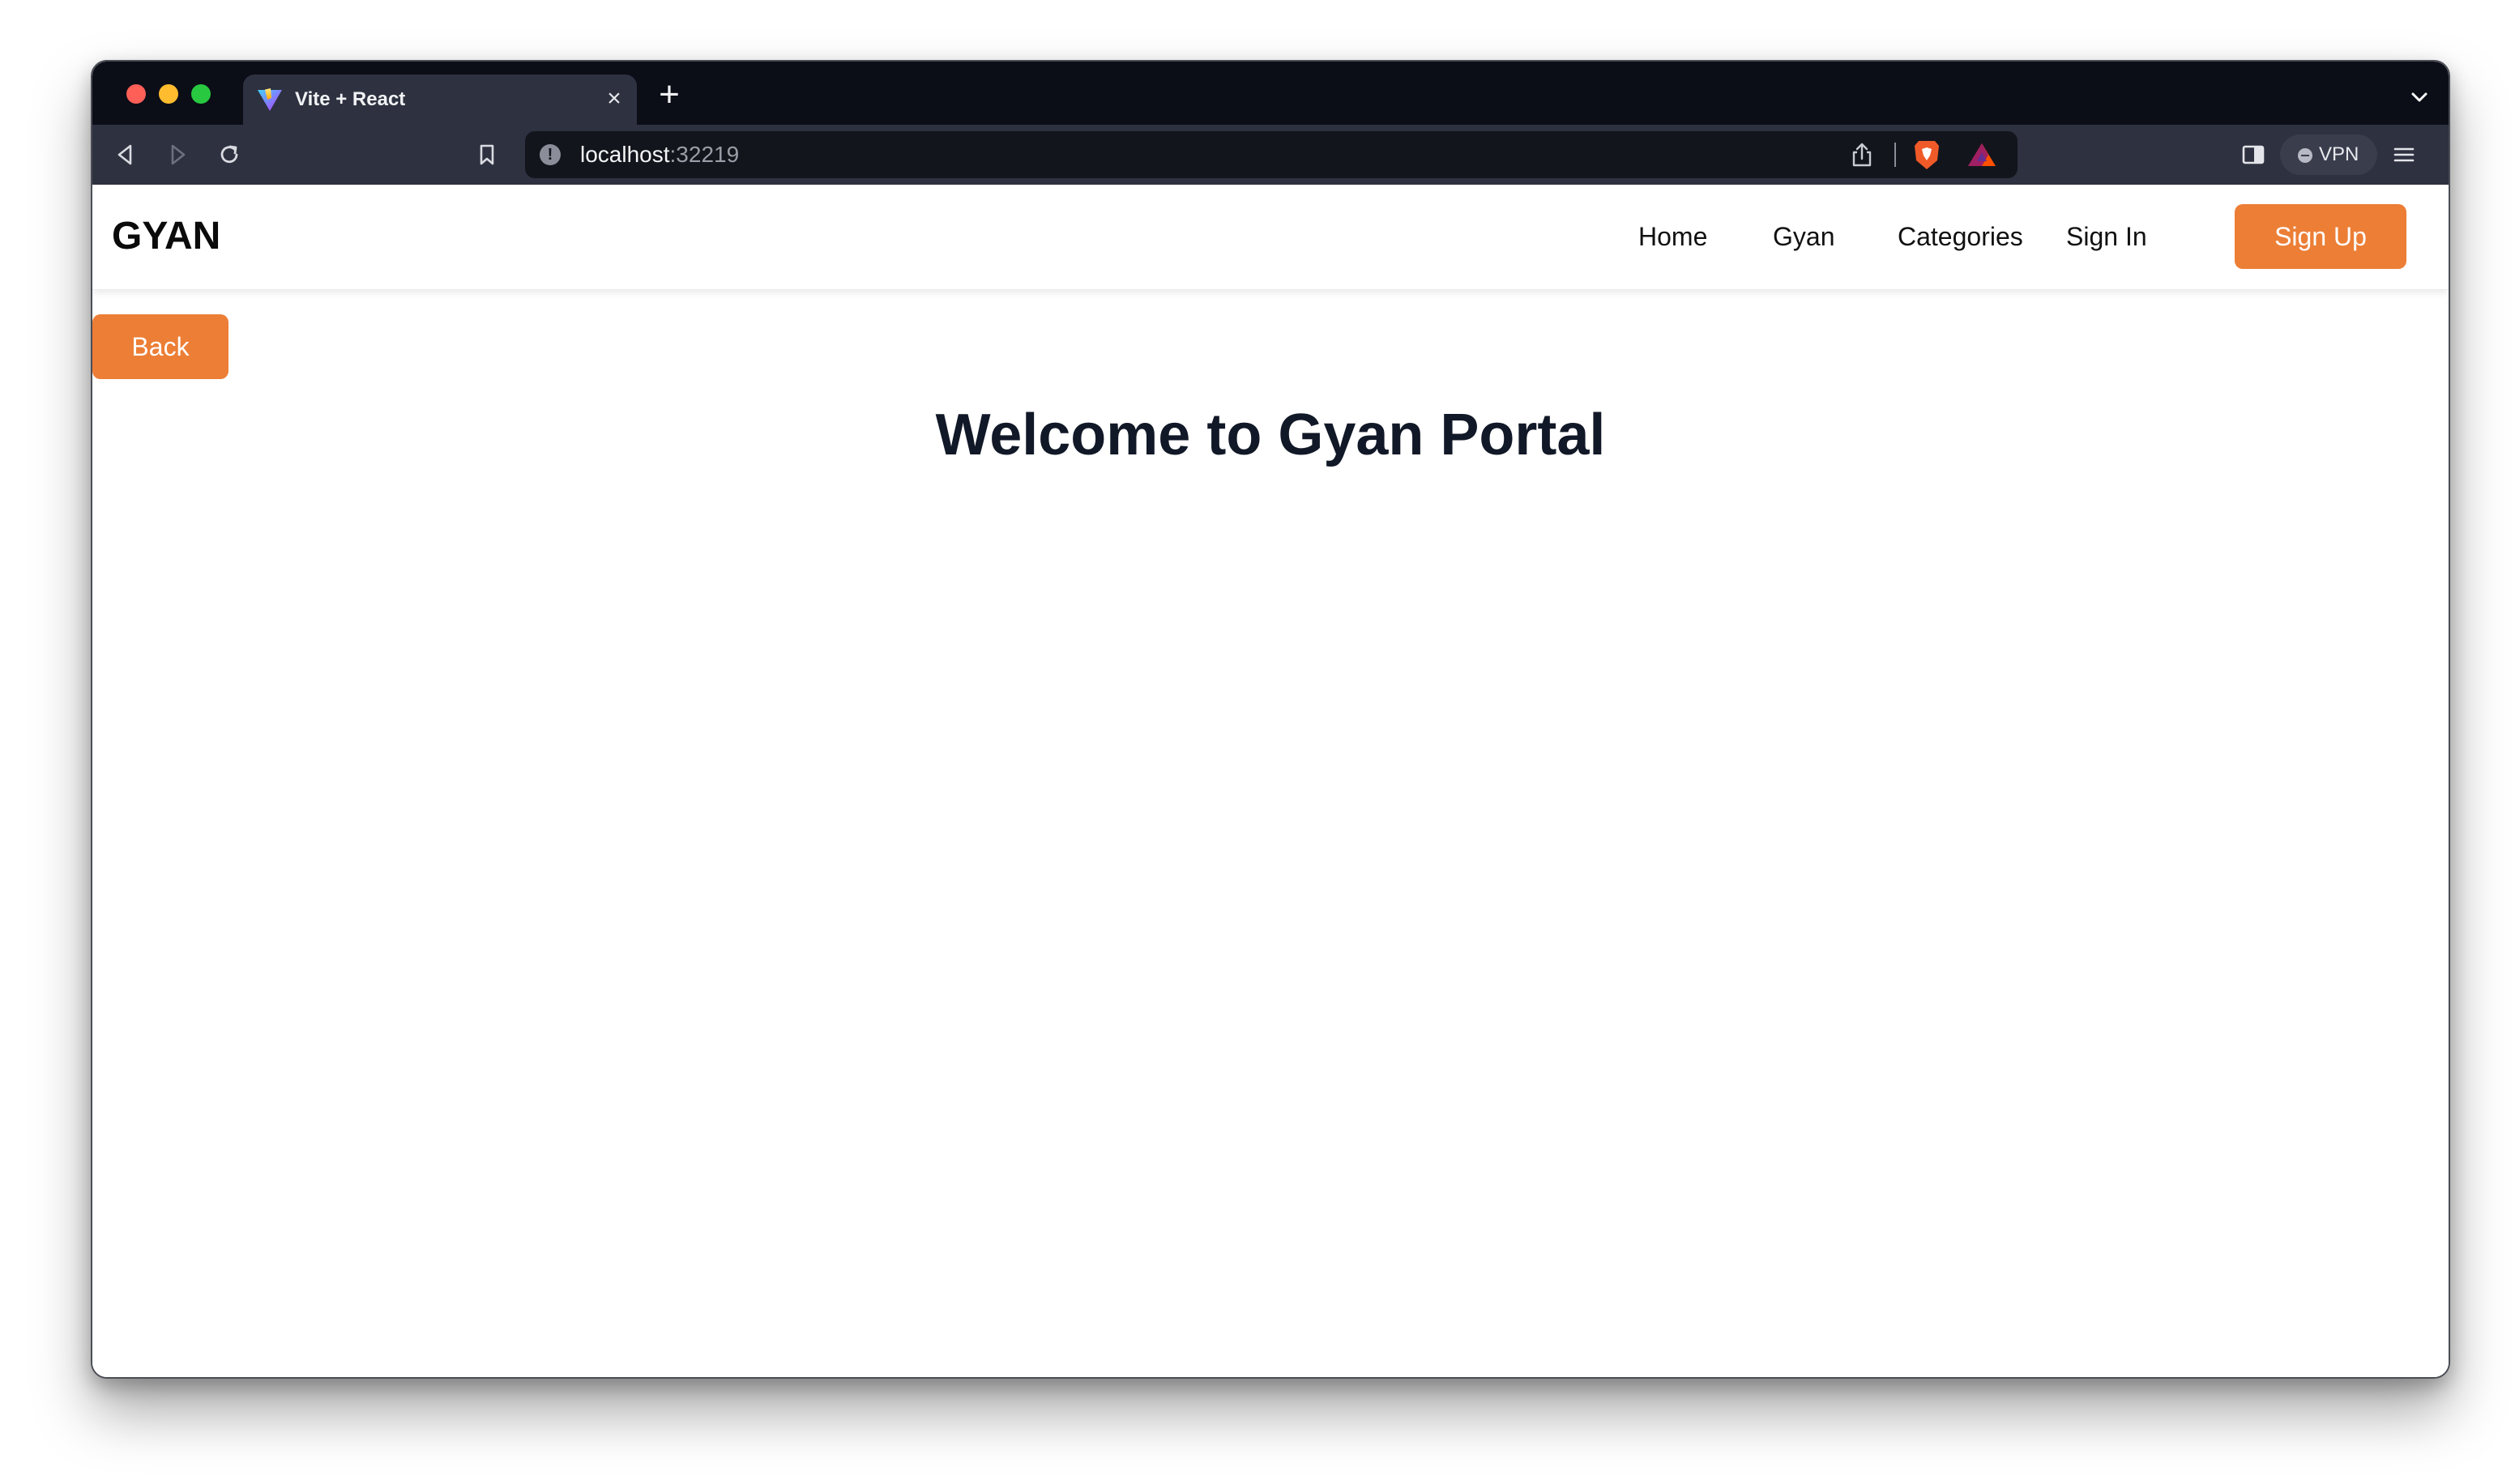  I want to click on sign-up-button: Sign Up, so click(2320, 236).